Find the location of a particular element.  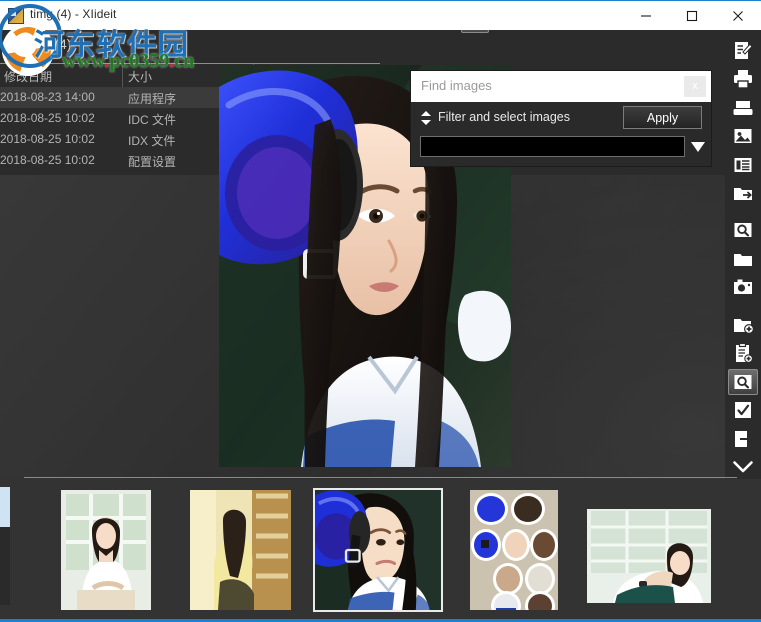

minimize-button is located at coordinates (646, 15).